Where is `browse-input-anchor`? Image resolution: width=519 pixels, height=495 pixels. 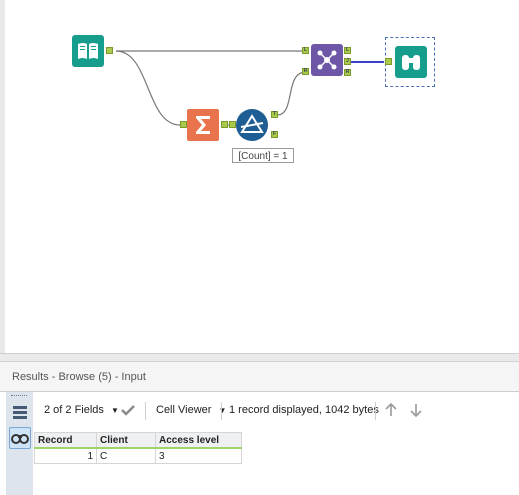
browse-input-anchor is located at coordinates (388, 61).